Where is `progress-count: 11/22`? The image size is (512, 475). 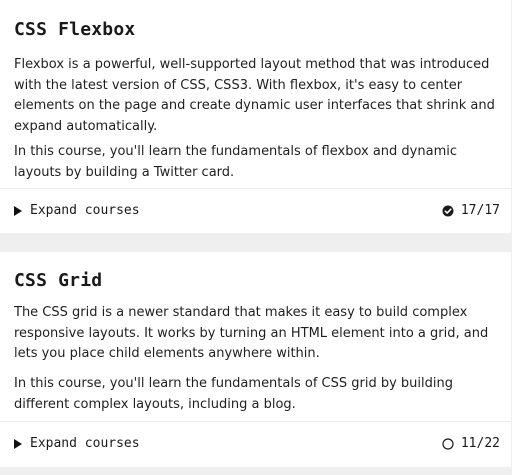
progress-count: 11/22 is located at coordinates (480, 443).